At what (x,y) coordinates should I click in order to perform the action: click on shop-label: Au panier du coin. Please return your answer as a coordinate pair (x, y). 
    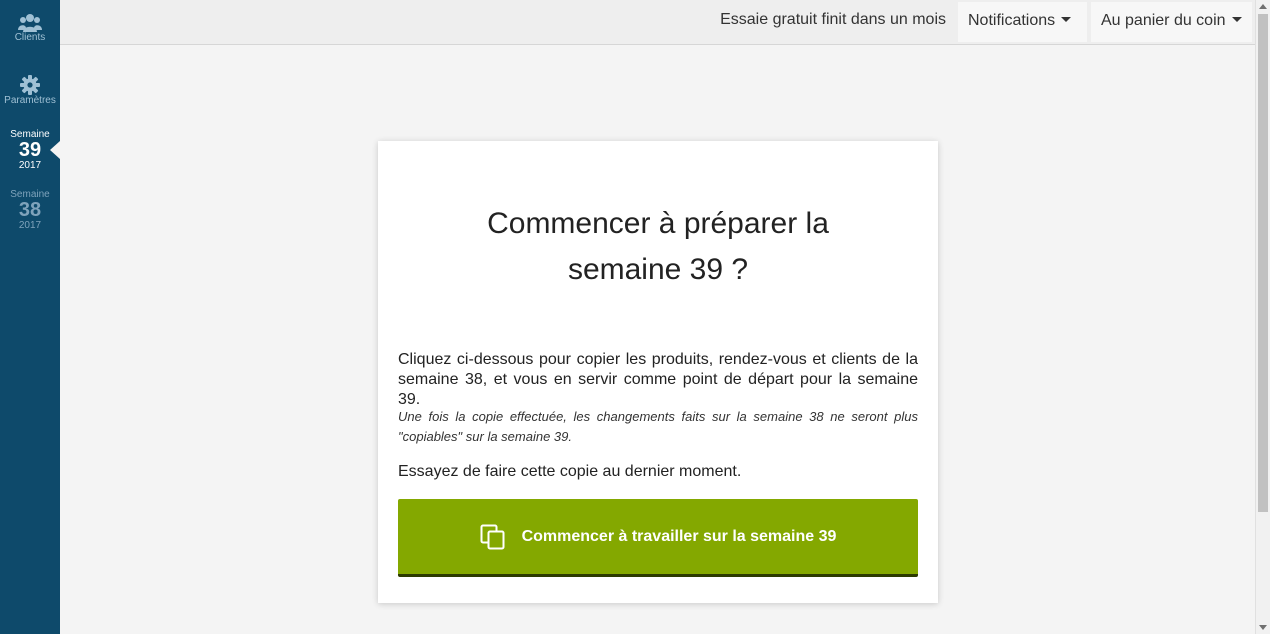
    Looking at the image, I should click on (1163, 20).